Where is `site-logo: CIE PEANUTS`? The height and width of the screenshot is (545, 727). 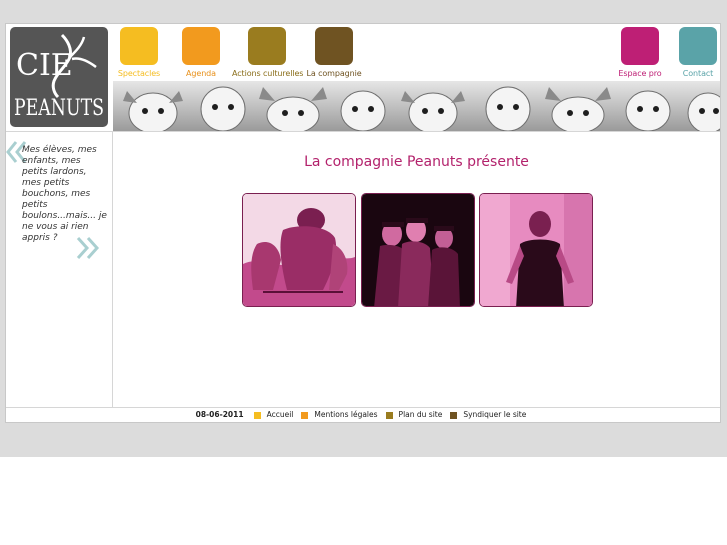
site-logo: CIE PEANUTS is located at coordinates (59, 77).